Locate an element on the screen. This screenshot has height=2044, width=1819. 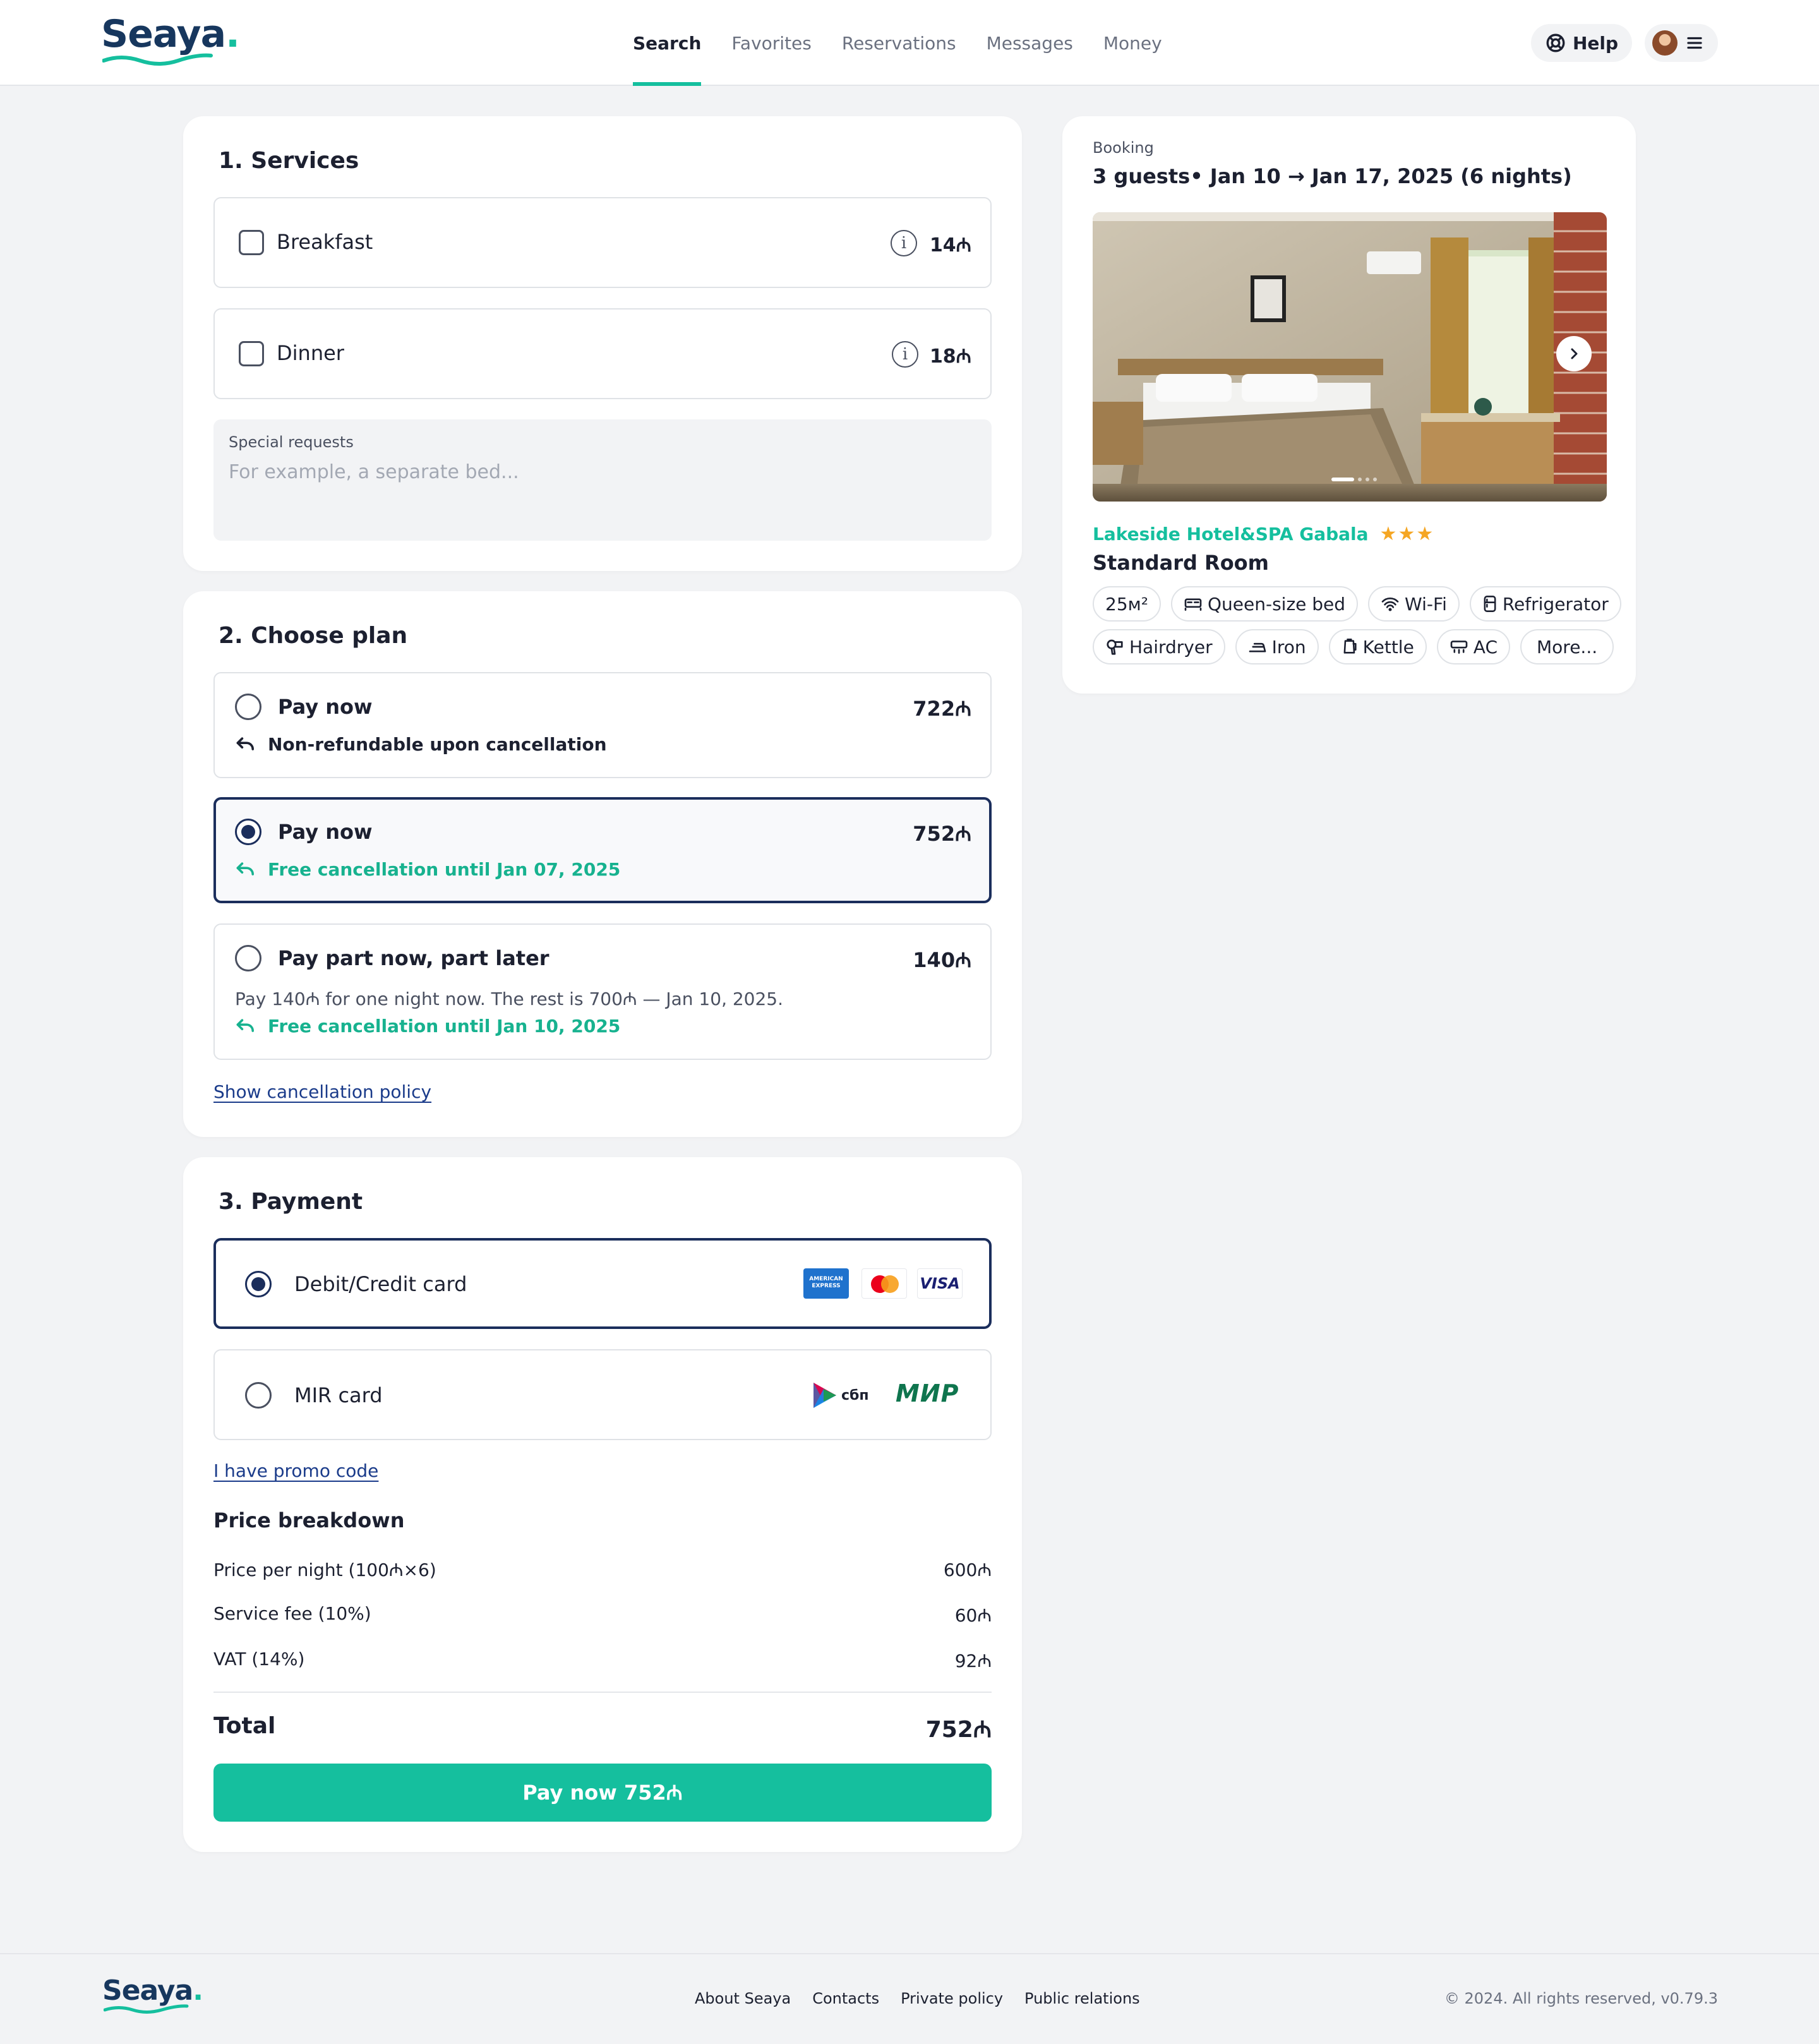
payment-radio-selected is located at coordinates (258, 1284).